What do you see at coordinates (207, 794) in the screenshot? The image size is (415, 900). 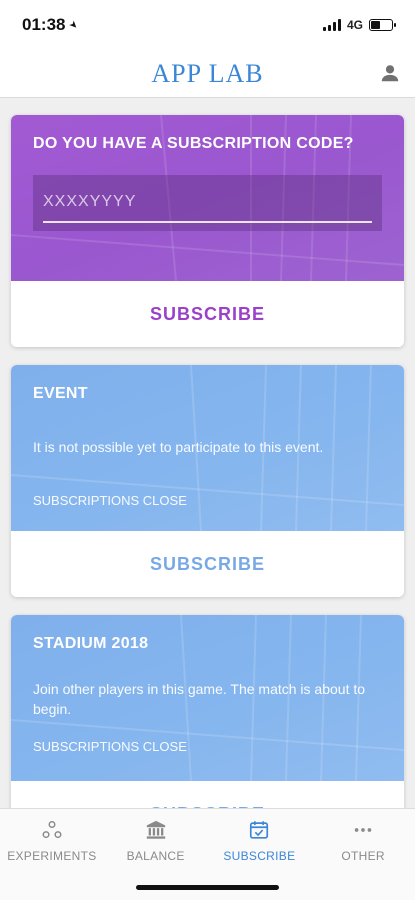 I see `stadium-subscribe-button: SUBSCRIBE` at bounding box center [207, 794].